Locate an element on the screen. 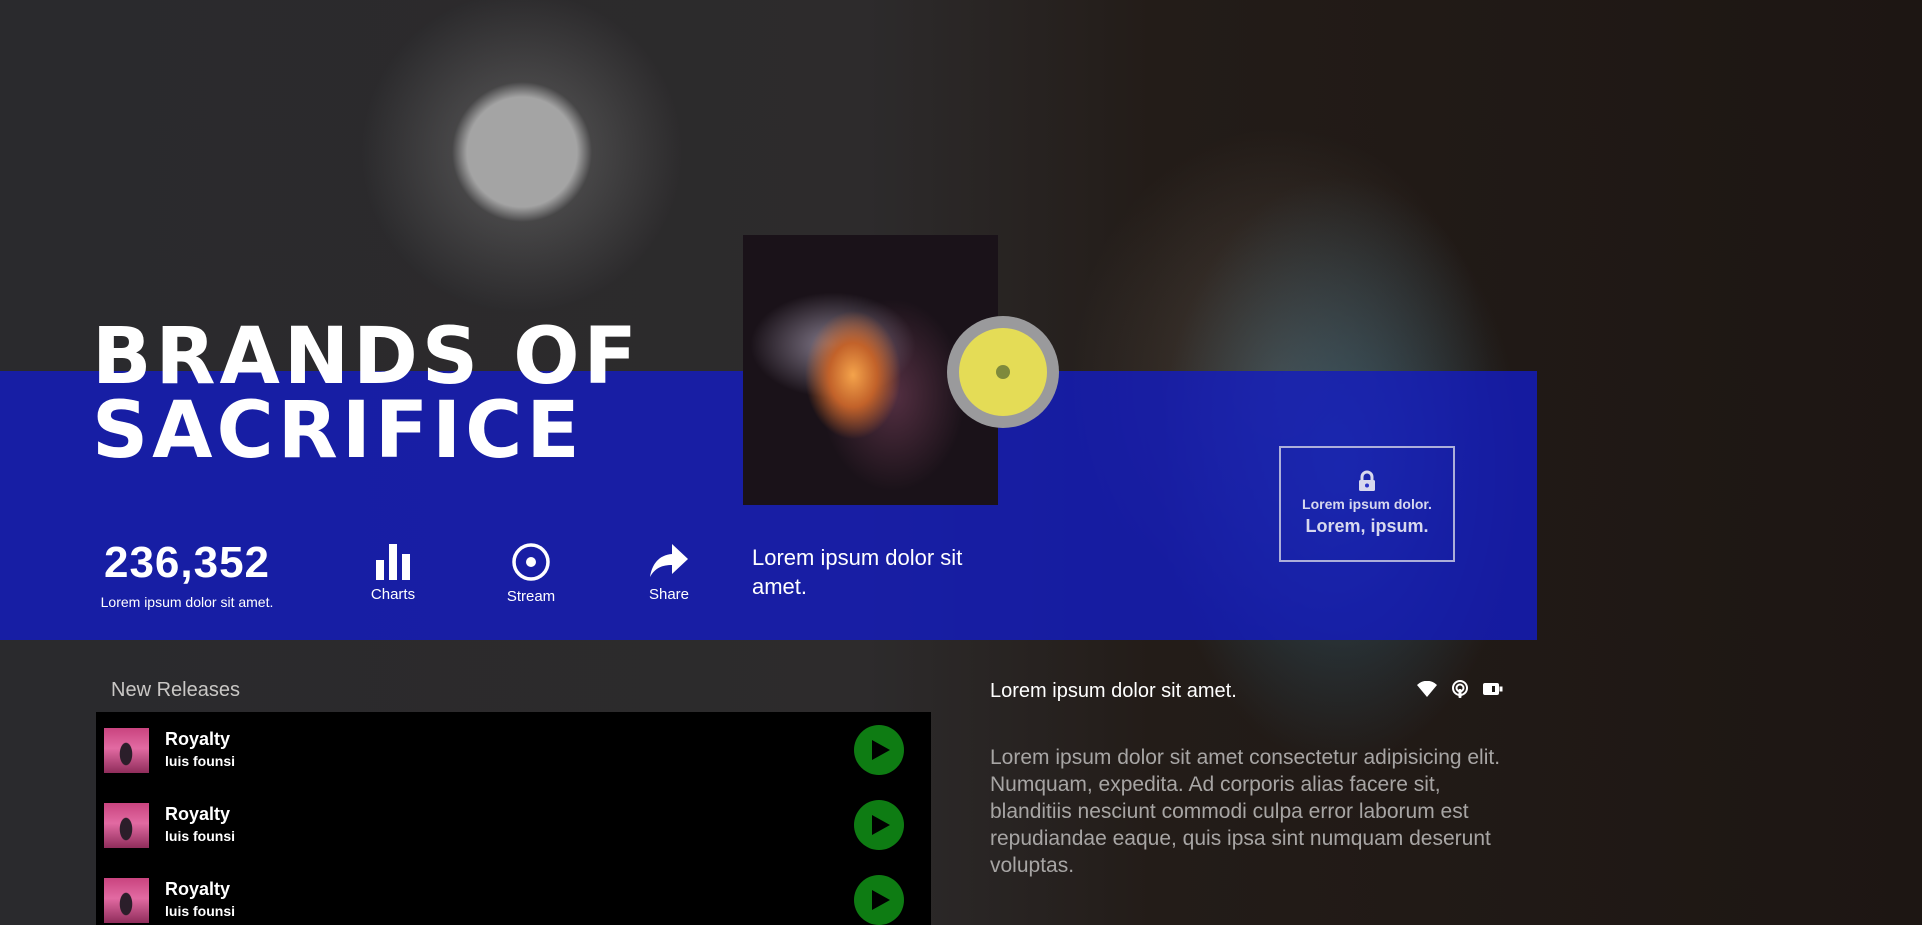 The image size is (1922, 925). stream-label: Stream is located at coordinates (531, 596).